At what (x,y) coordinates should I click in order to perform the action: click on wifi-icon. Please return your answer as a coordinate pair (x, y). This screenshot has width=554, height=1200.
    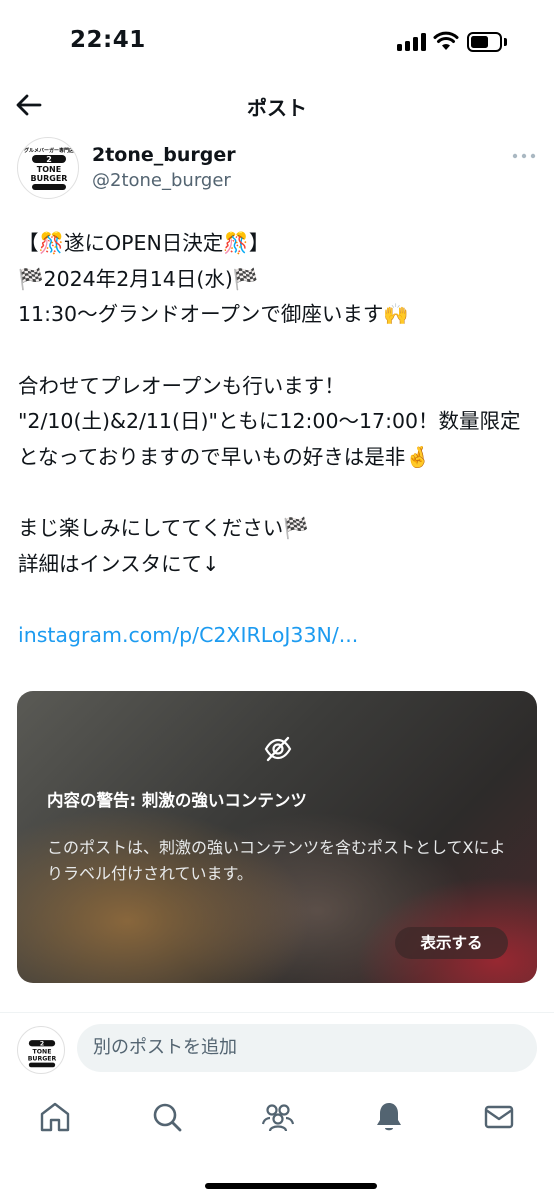
    Looking at the image, I should click on (446, 40).